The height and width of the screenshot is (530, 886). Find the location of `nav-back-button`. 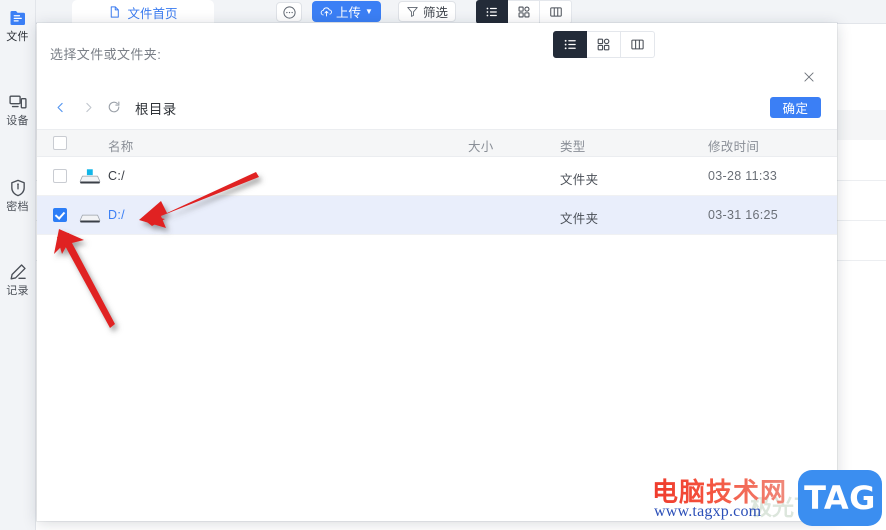

nav-back-button is located at coordinates (60, 107).